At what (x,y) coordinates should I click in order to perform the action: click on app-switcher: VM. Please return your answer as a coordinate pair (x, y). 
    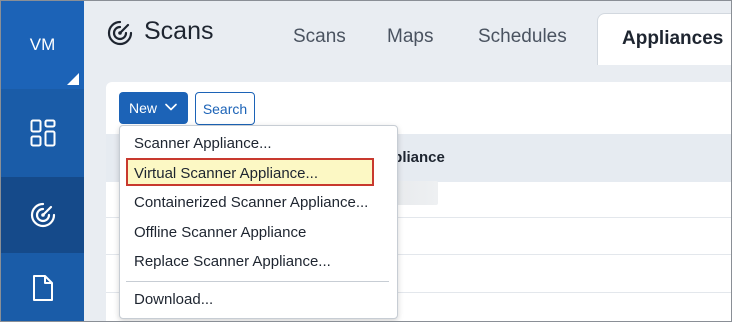
    Looking at the image, I should click on (42, 45).